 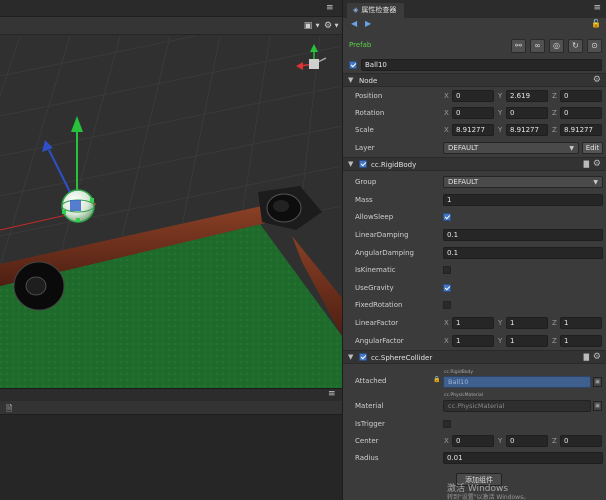 I want to click on clear-log-icon: 🗎, so click(x=9, y=410).